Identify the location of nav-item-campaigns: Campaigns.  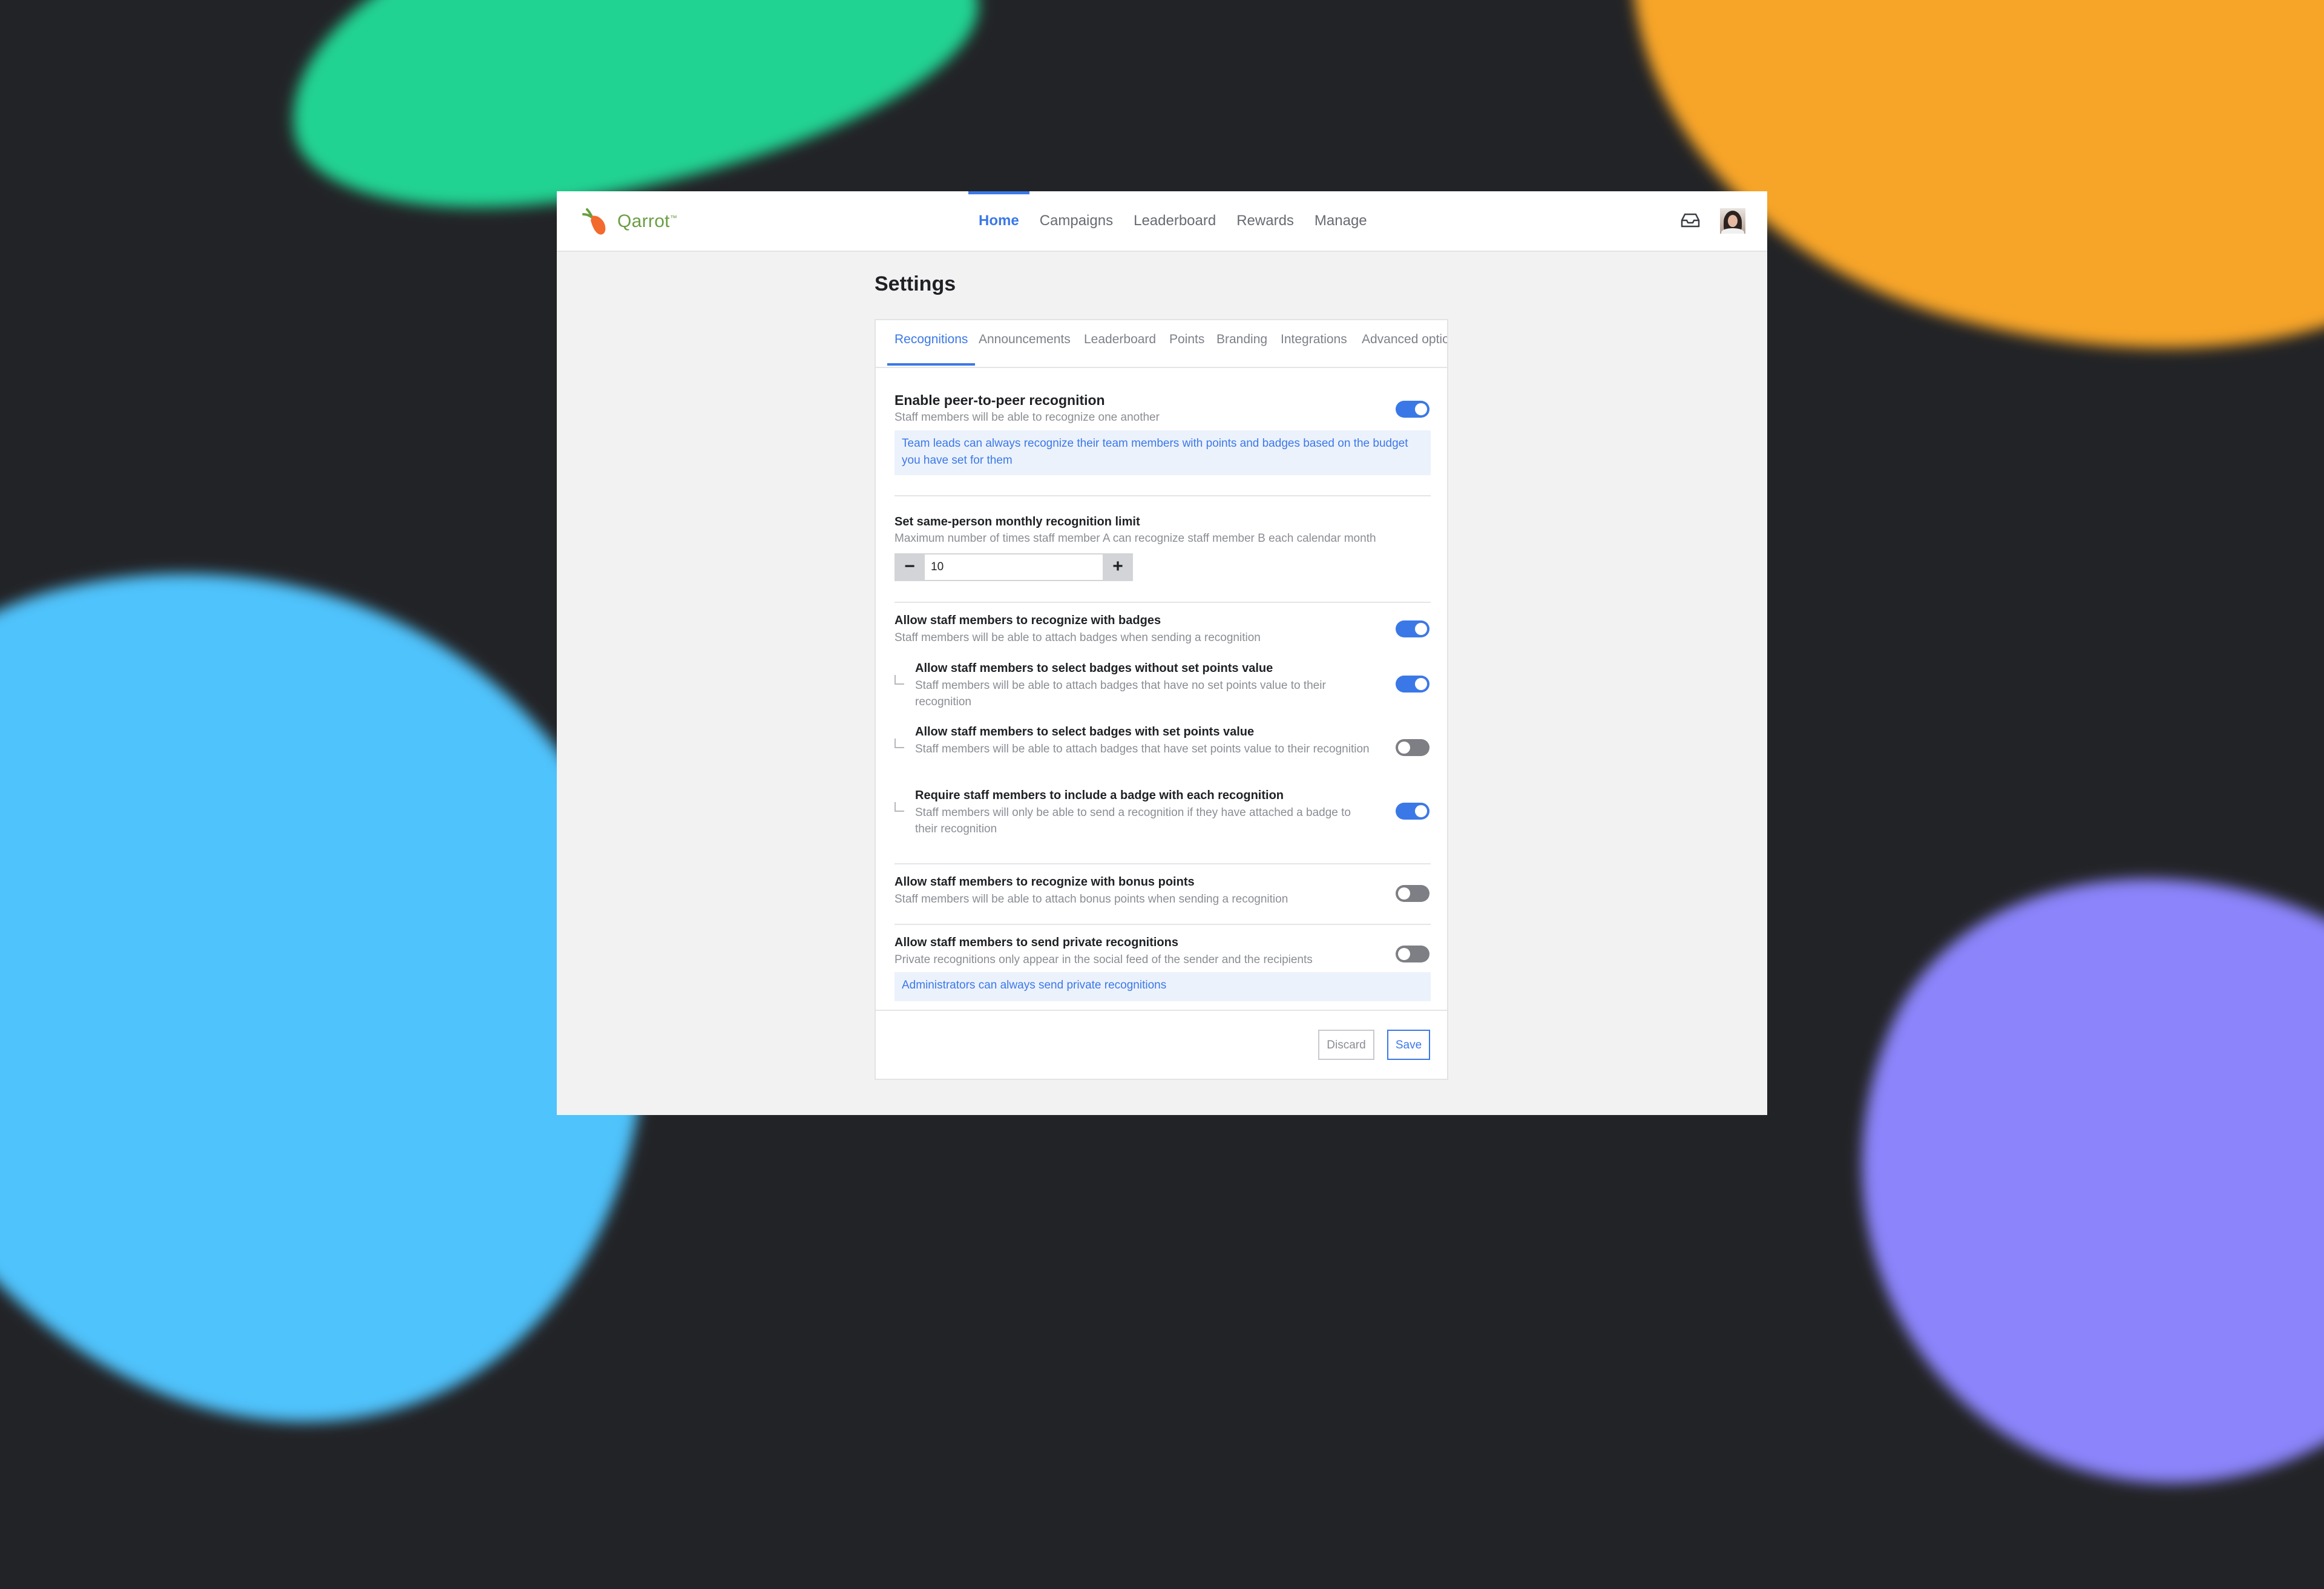
(1076, 221).